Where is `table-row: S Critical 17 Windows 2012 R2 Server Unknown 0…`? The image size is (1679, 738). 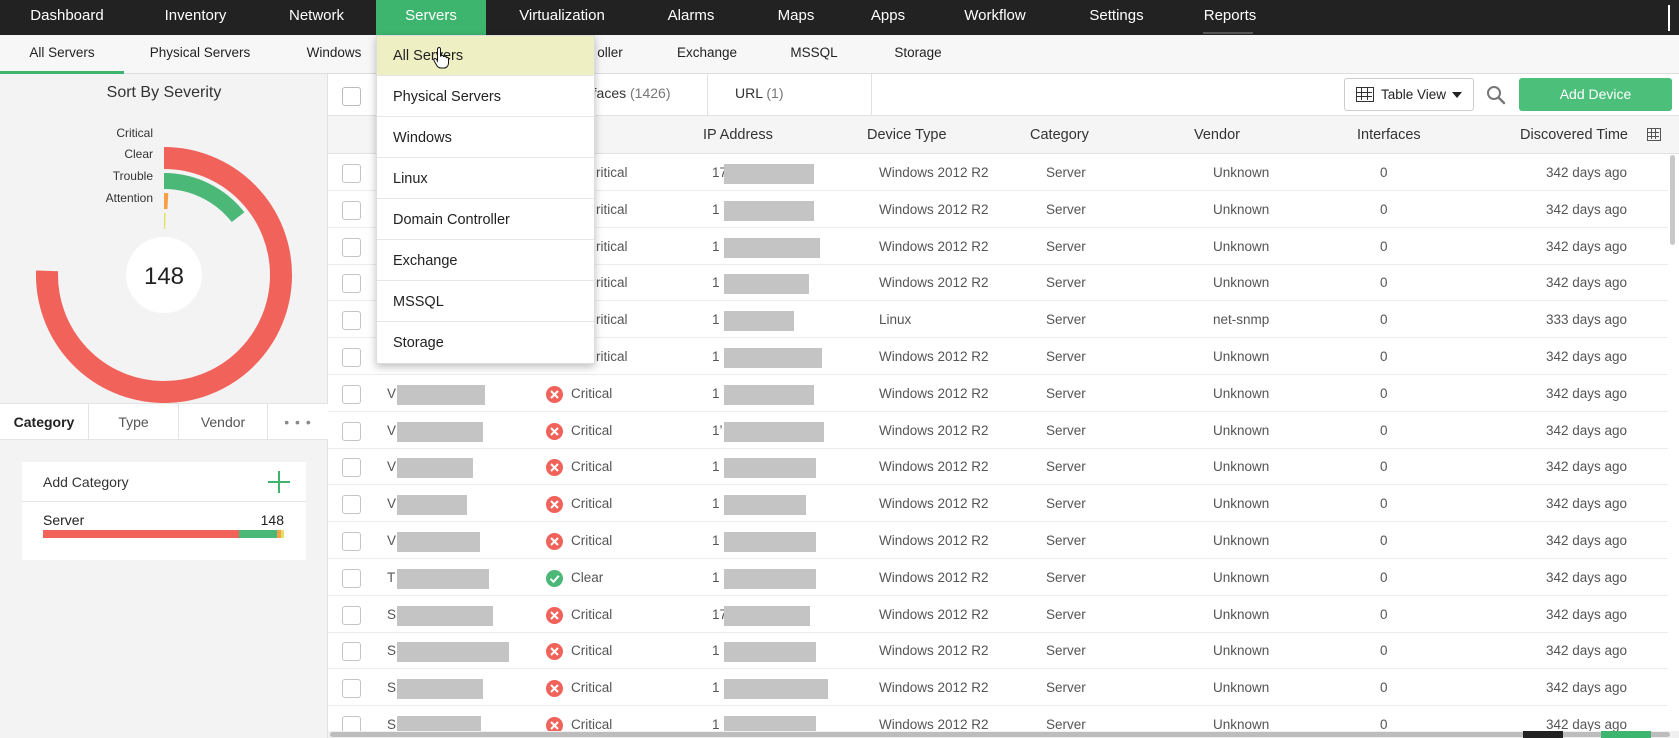 table-row: S Critical 17 Windows 2012 R2 Server Unknown 0… is located at coordinates (998, 614).